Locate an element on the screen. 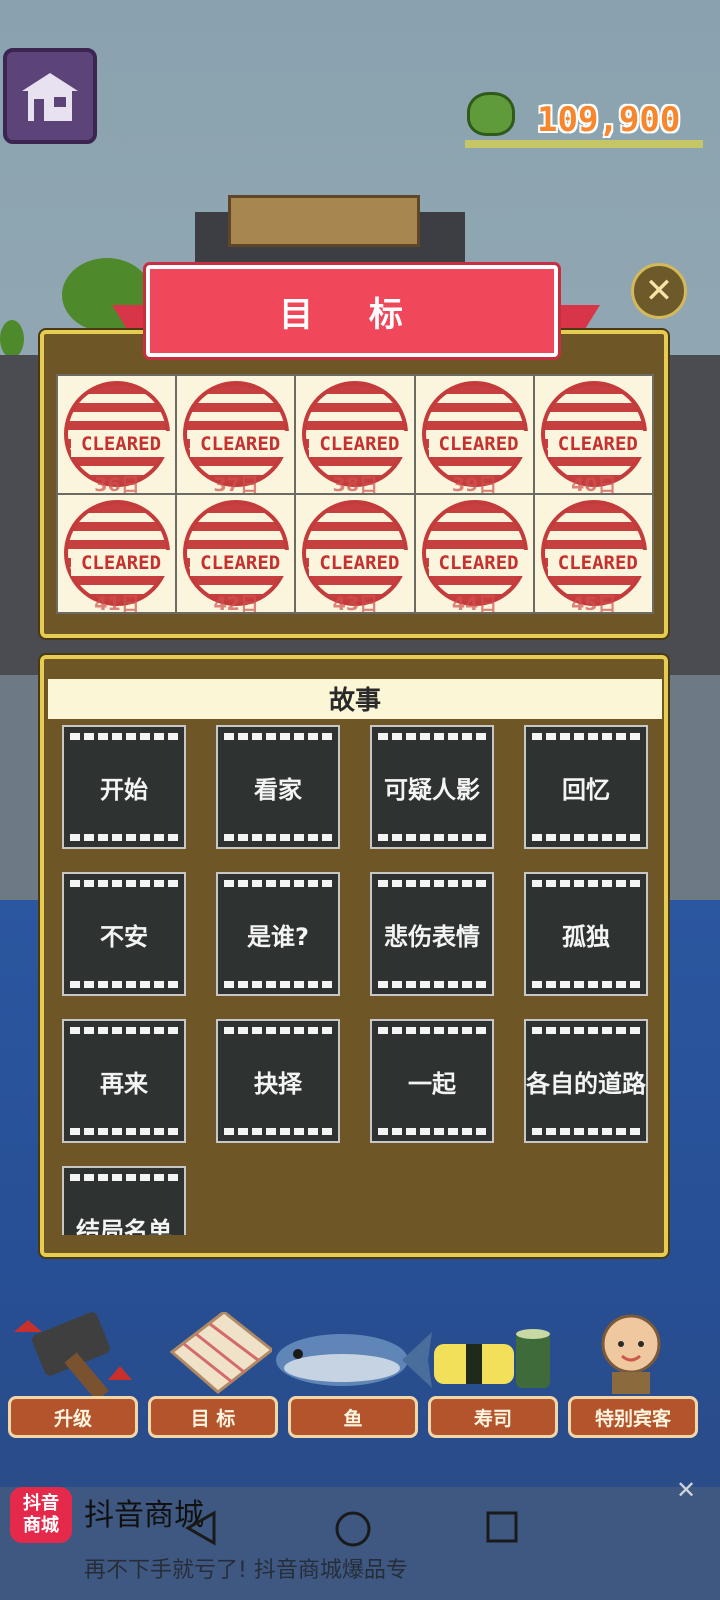  tab-goals: 目 标 is located at coordinates (213, 1417).